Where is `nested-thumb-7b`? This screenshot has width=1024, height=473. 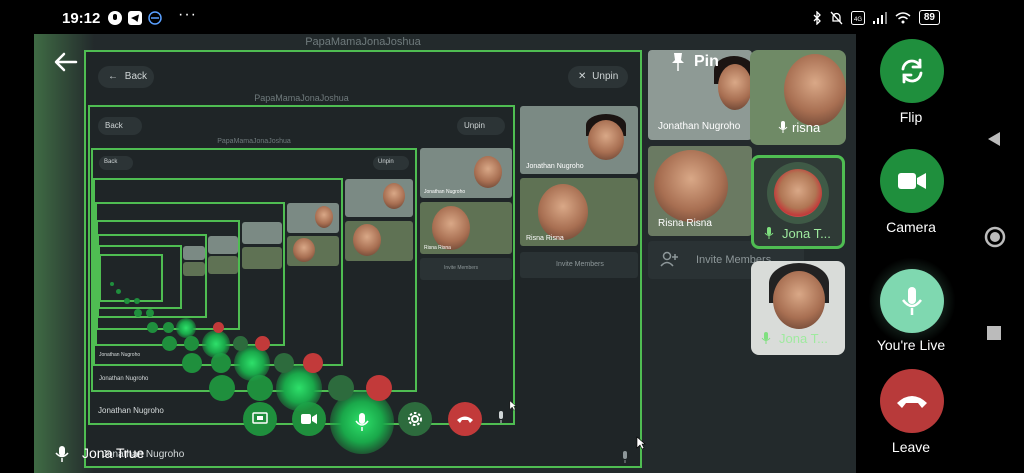 nested-thumb-7b is located at coordinates (223, 265).